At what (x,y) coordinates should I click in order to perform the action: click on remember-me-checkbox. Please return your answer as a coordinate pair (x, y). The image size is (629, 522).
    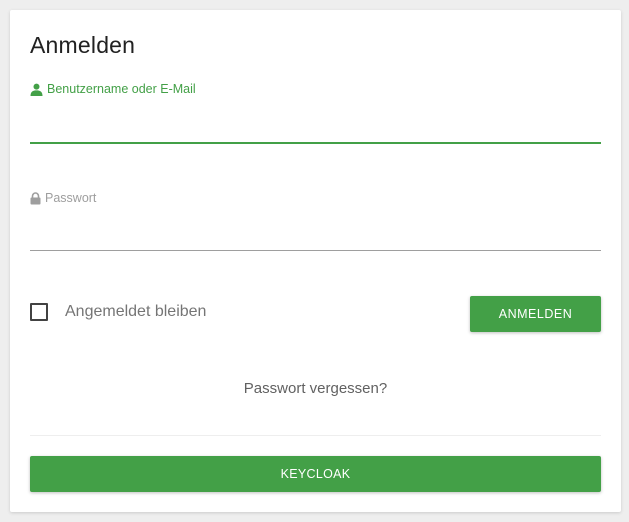
    Looking at the image, I should click on (39, 312).